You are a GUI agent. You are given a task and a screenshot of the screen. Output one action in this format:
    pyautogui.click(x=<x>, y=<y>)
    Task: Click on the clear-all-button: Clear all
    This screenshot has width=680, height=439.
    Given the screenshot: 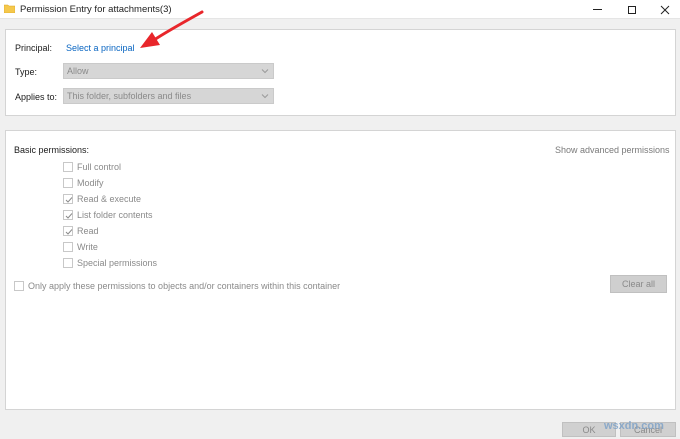 What is the action you would take?
    pyautogui.click(x=638, y=284)
    